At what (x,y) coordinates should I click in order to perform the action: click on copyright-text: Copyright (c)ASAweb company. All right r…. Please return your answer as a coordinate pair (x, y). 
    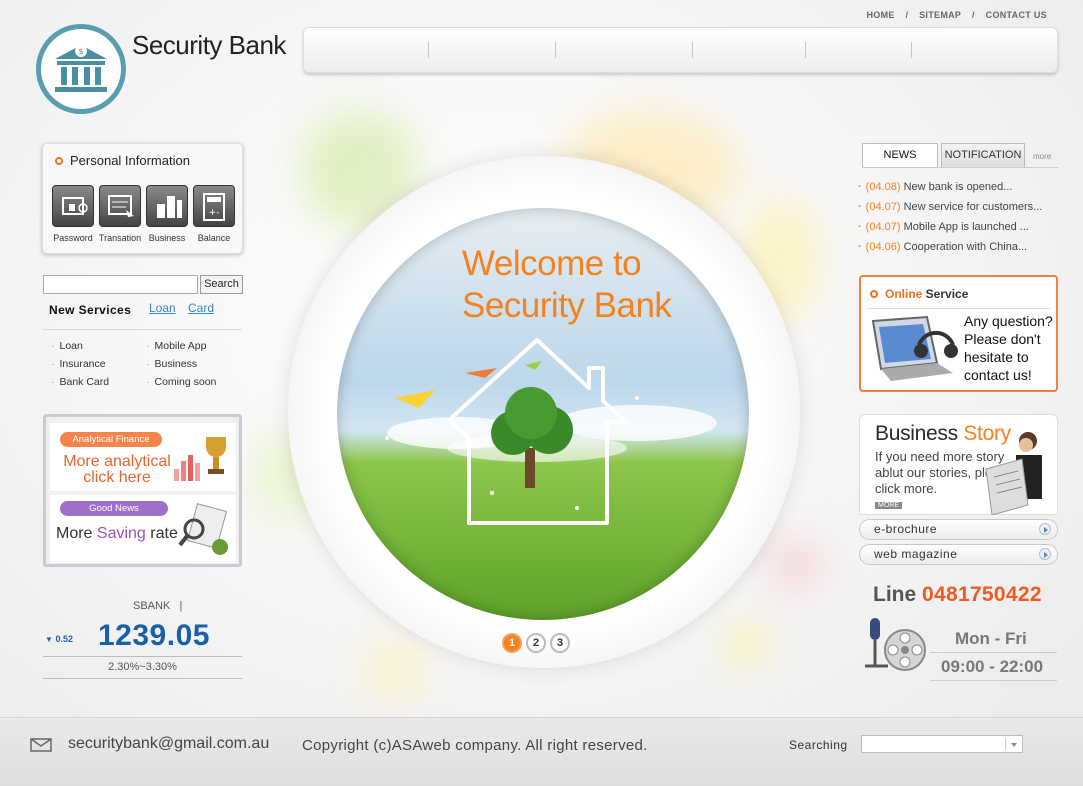
    Looking at the image, I should click on (475, 745).